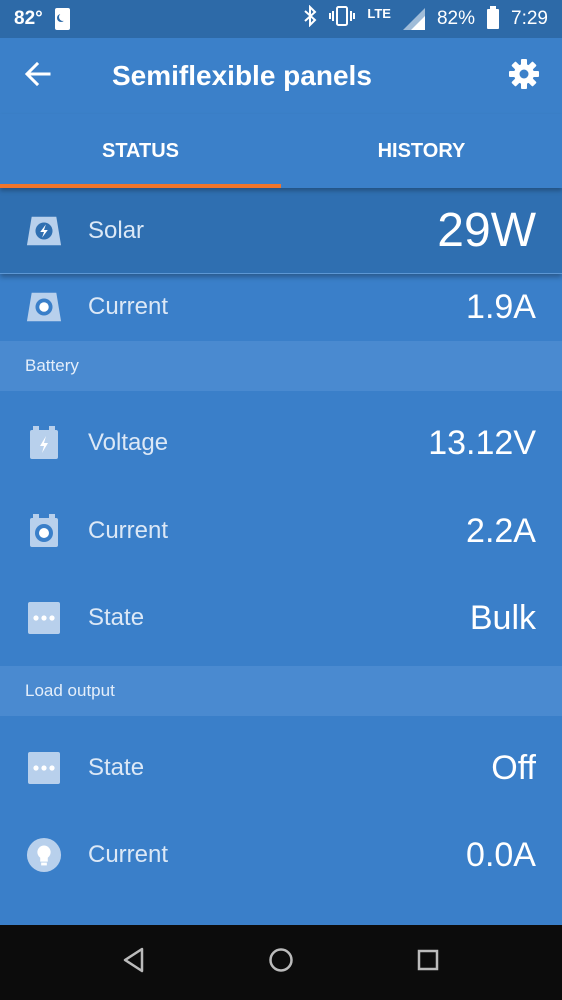  I want to click on arrow-left-icon, so click(38, 76).